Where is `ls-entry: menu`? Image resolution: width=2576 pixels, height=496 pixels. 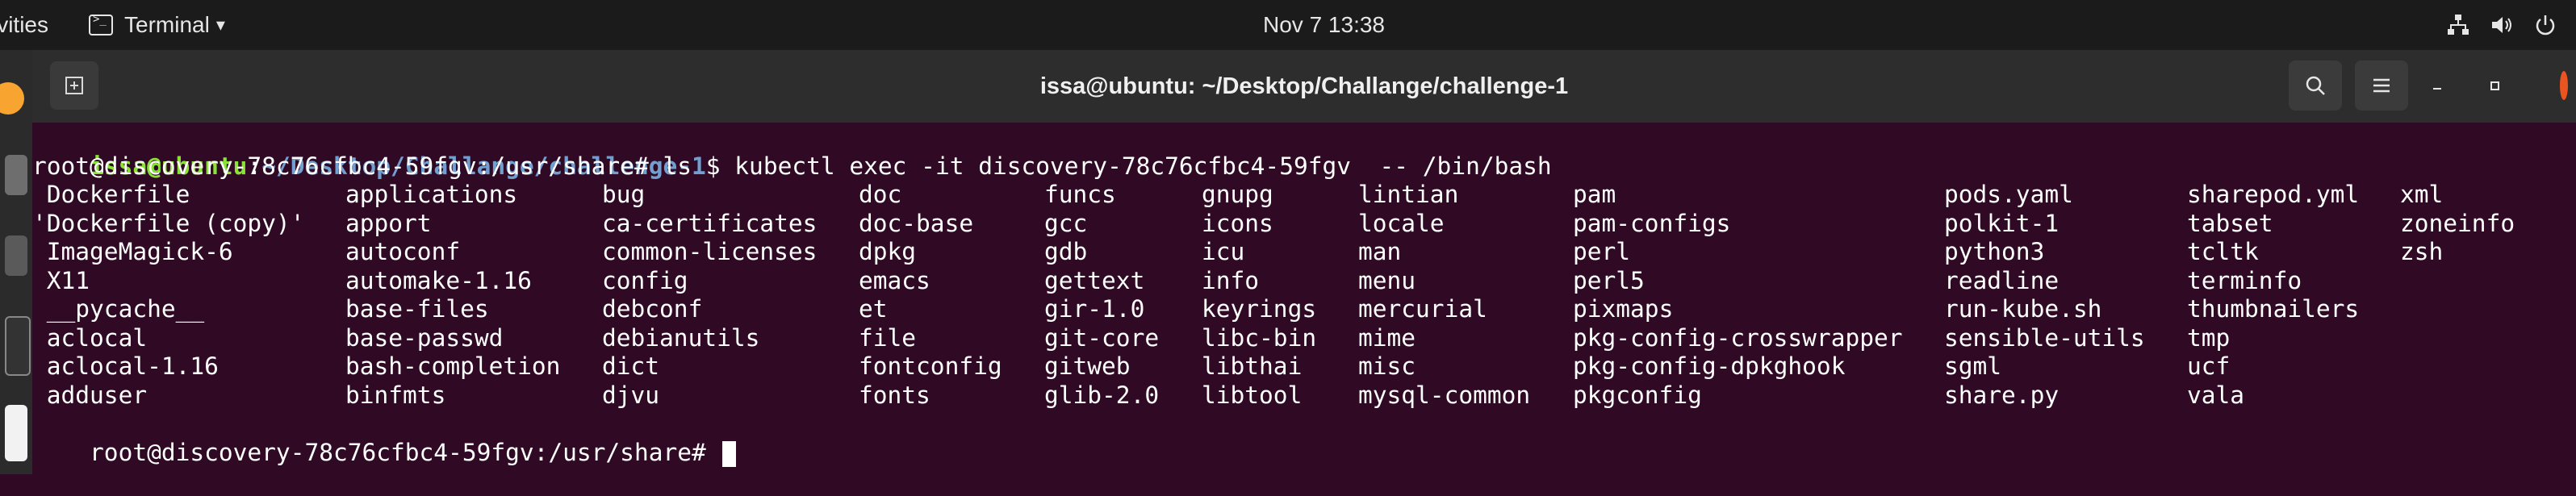
ls-entry: menu is located at coordinates (1387, 280).